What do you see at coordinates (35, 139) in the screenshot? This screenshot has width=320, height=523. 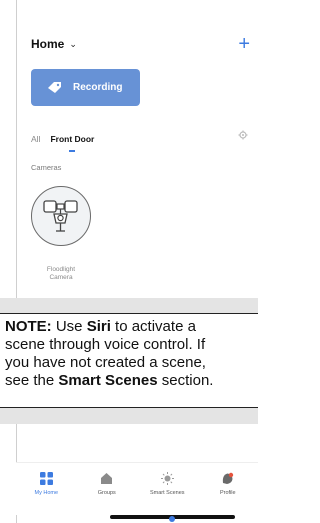 I see `tab-all: All` at bounding box center [35, 139].